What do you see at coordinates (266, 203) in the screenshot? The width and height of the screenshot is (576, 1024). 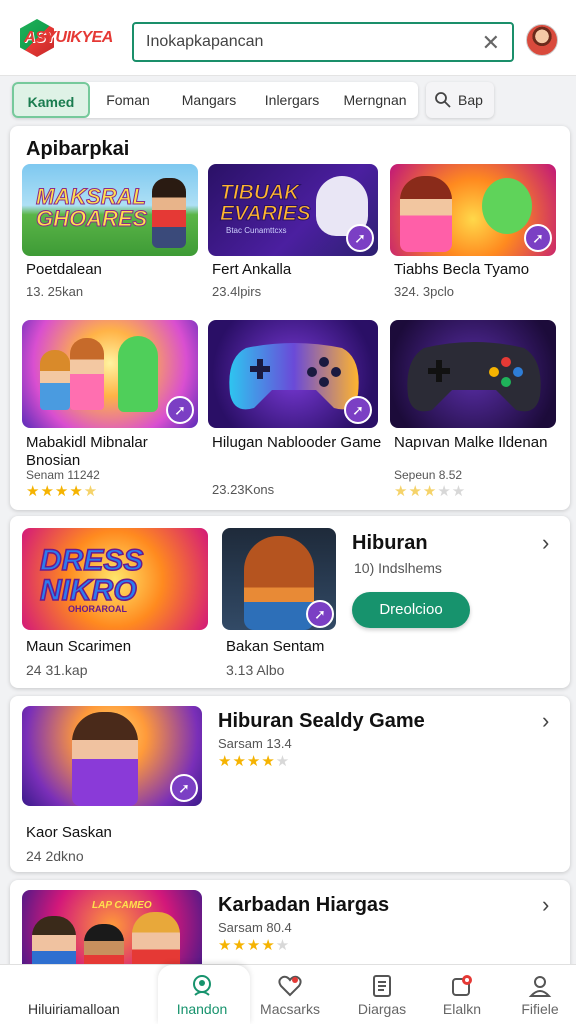 I see `thumbnail-title: TIBUAK EVARIES` at bounding box center [266, 203].